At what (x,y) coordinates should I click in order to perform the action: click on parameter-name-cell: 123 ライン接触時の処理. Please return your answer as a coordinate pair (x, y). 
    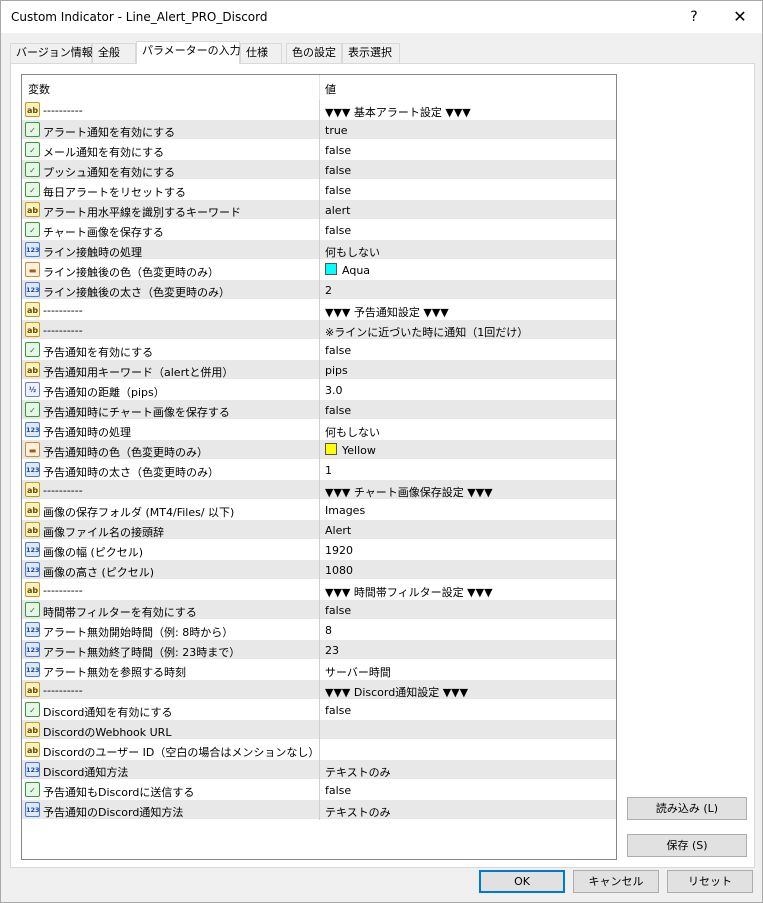
    Looking at the image, I should click on (170, 250).